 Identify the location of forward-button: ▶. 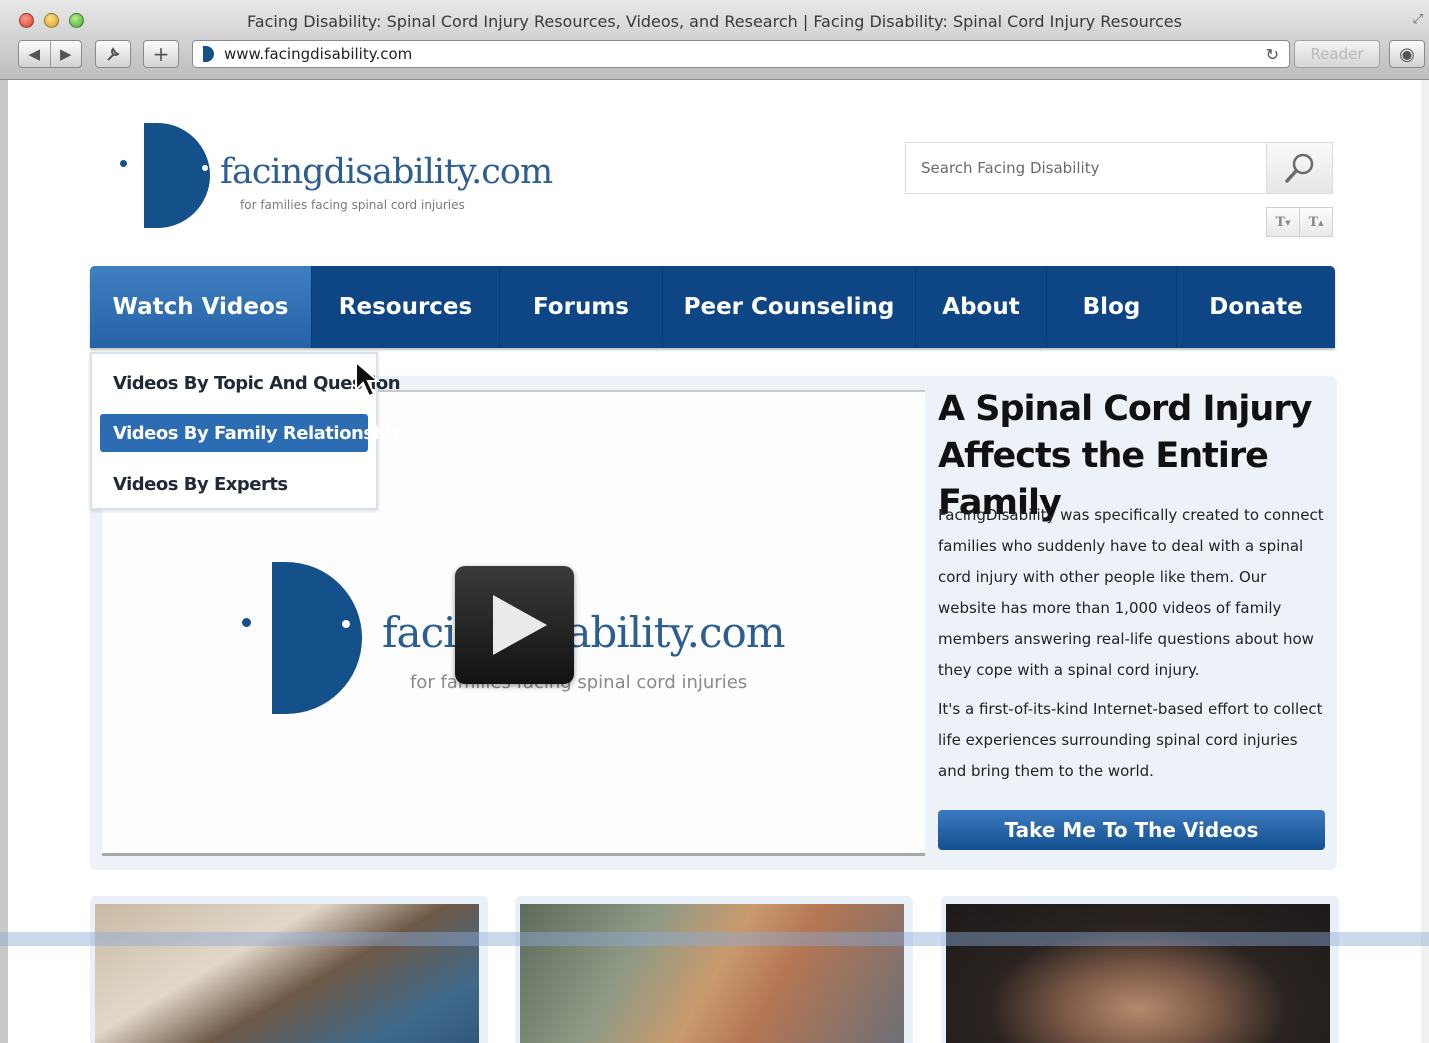
(66, 54).